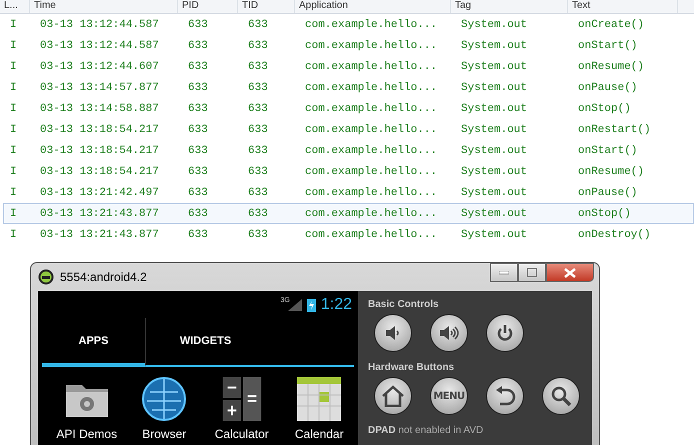  I want to click on tab: WIDGETS, so click(205, 342).